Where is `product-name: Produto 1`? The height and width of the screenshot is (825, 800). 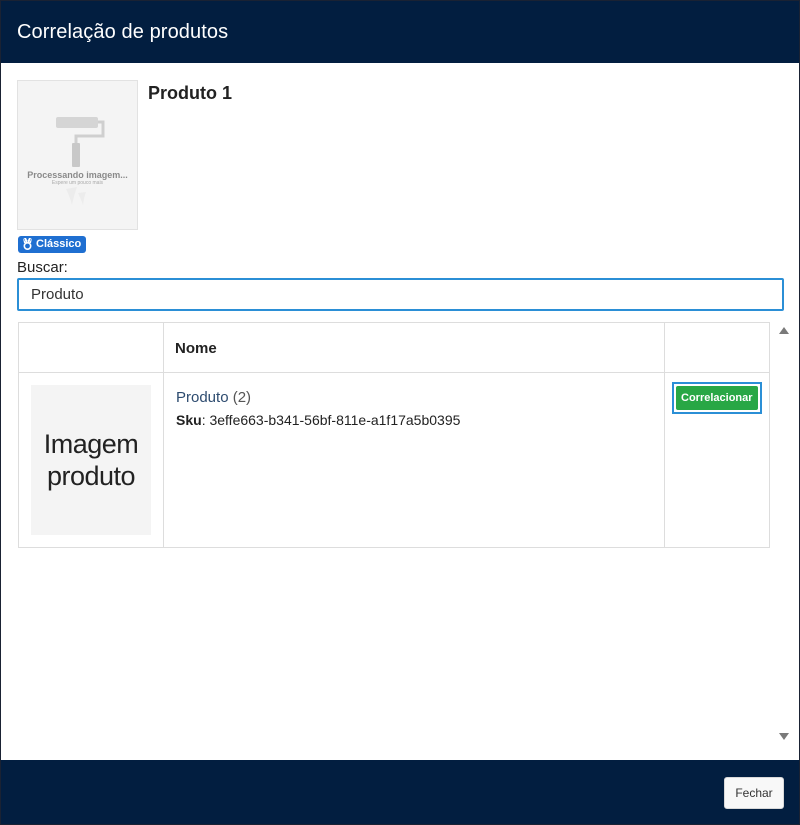
product-name: Produto 1 is located at coordinates (190, 93).